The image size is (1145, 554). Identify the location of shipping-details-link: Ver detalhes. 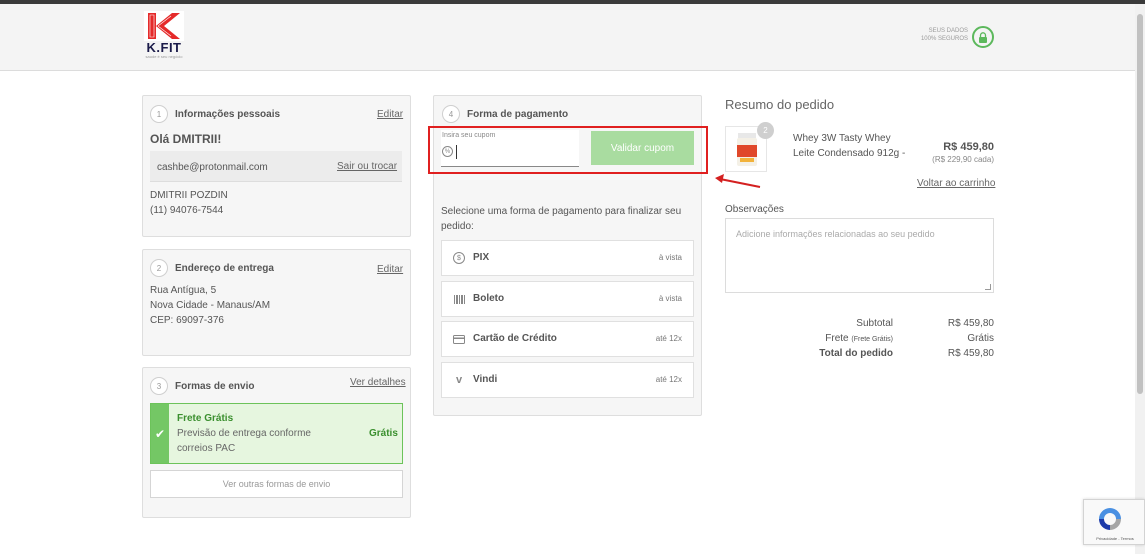
(378, 382).